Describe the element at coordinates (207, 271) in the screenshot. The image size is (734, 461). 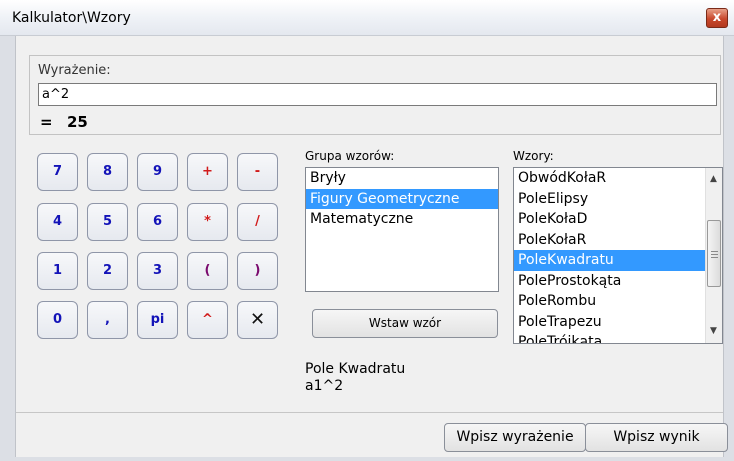
I see `key-open-paren: (` at that location.